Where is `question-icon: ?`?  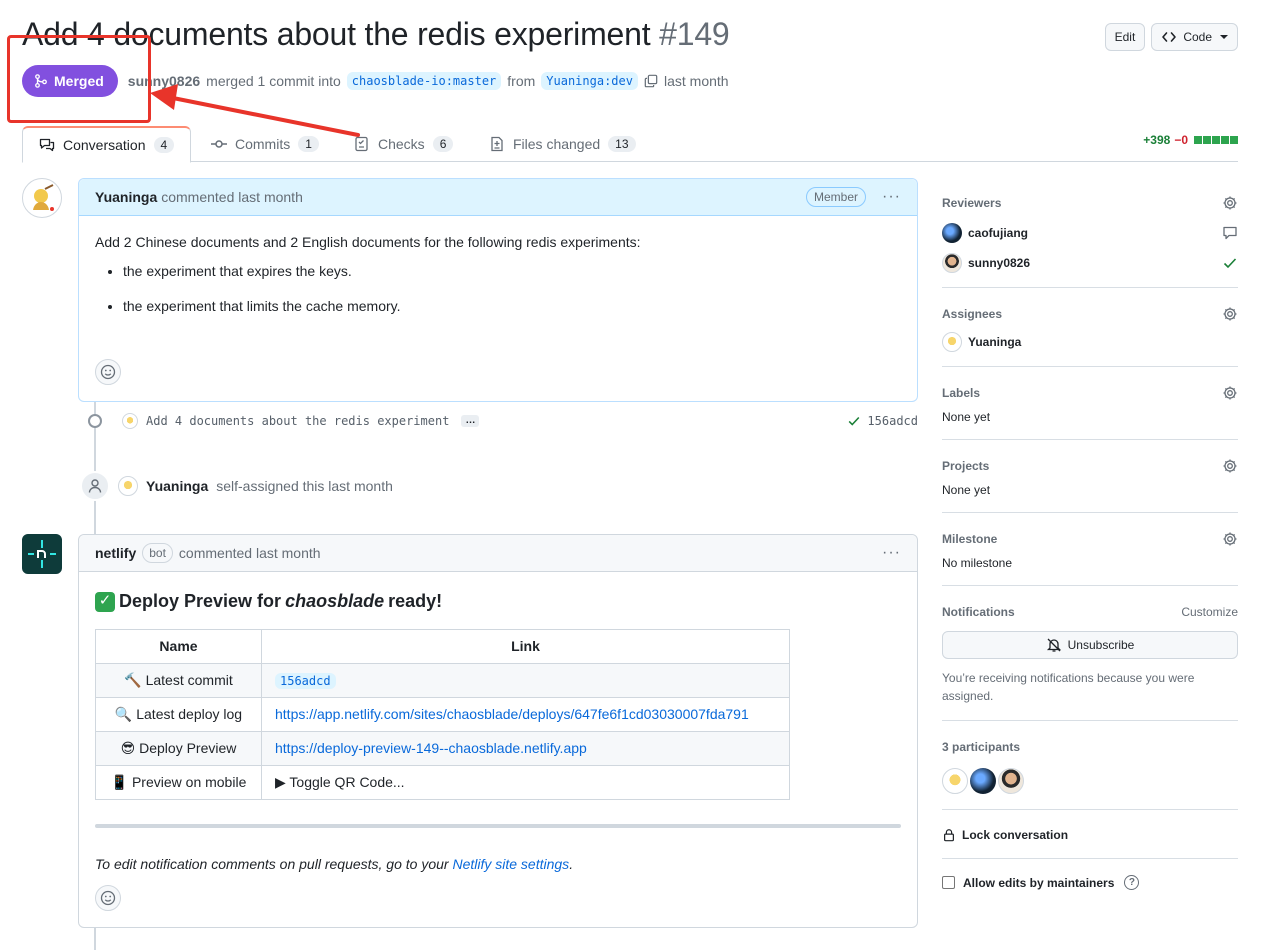
question-icon: ? is located at coordinates (1132, 882).